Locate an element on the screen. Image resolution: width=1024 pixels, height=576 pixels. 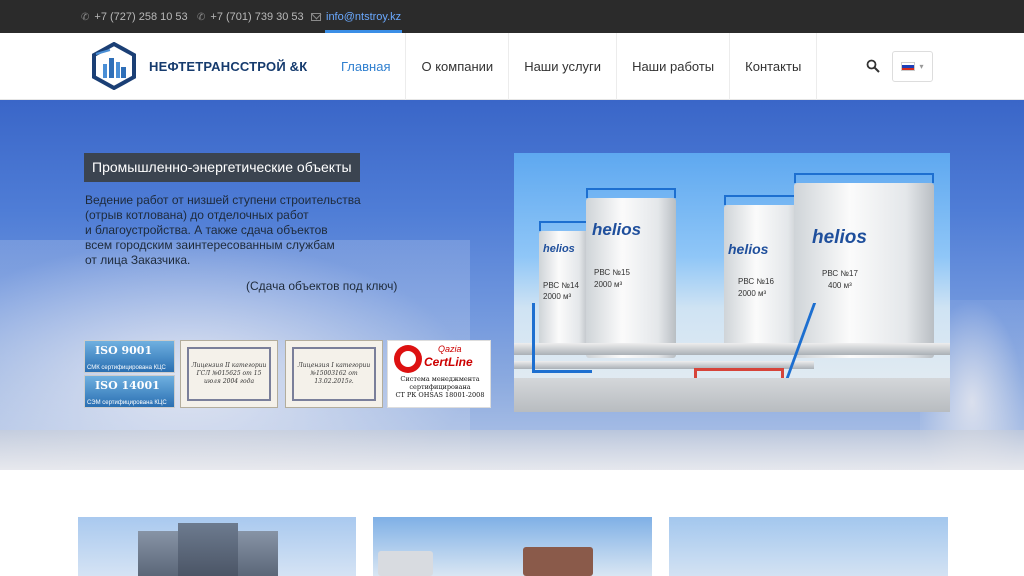
work-card-building is located at coordinates (217, 546).